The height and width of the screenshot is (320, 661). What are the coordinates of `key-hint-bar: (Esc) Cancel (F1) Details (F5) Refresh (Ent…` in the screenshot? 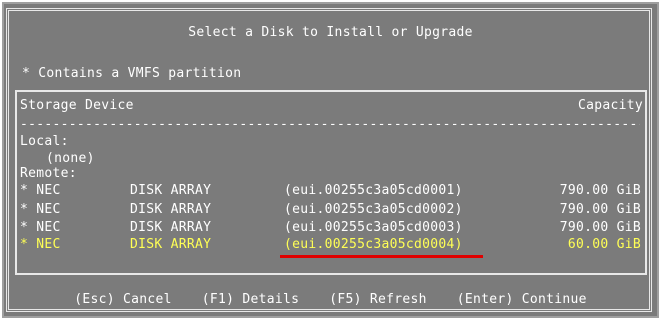 It's located at (330, 299).